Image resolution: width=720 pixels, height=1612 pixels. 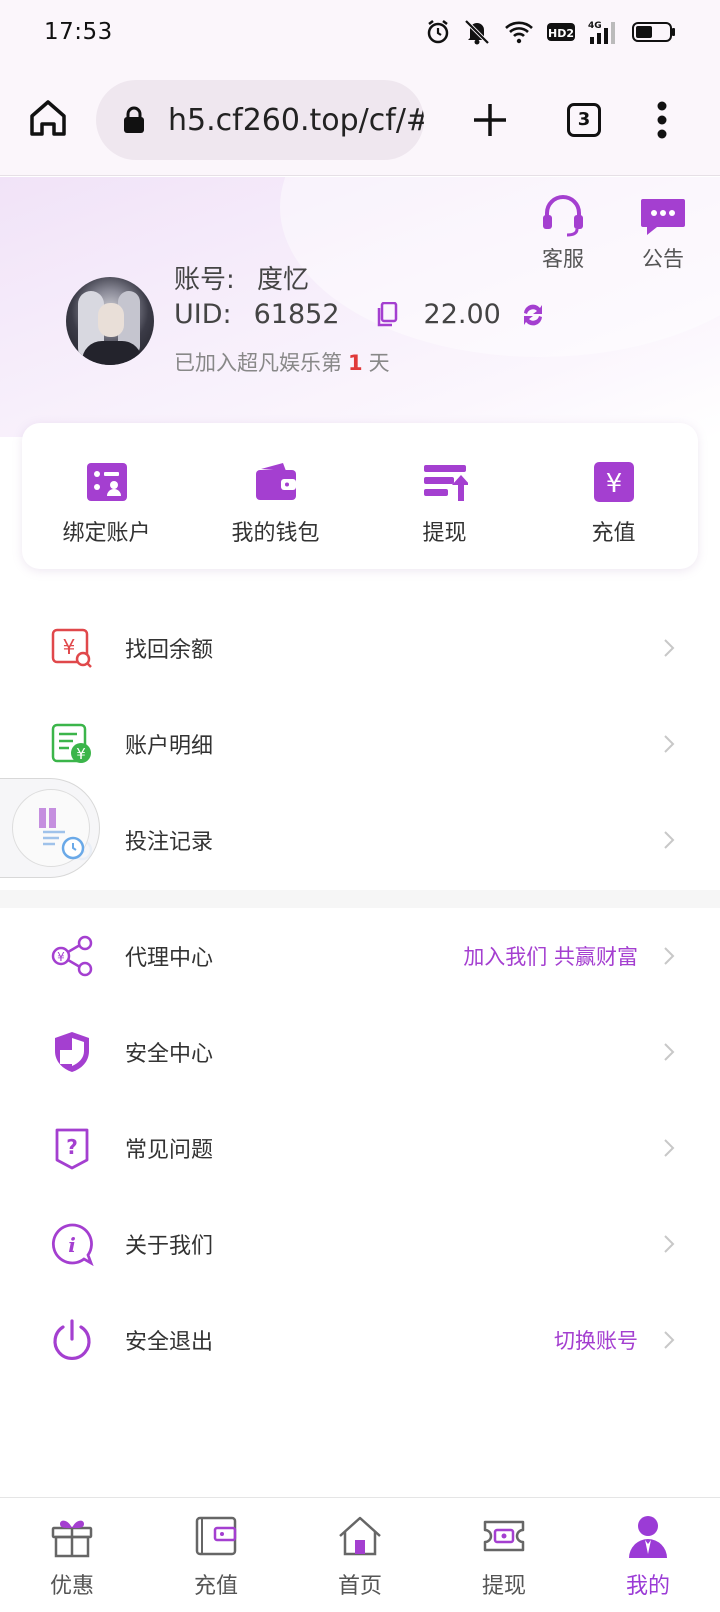 What do you see at coordinates (241, 277) in the screenshot?
I see `account-line: 账号: 度忆` at bounding box center [241, 277].